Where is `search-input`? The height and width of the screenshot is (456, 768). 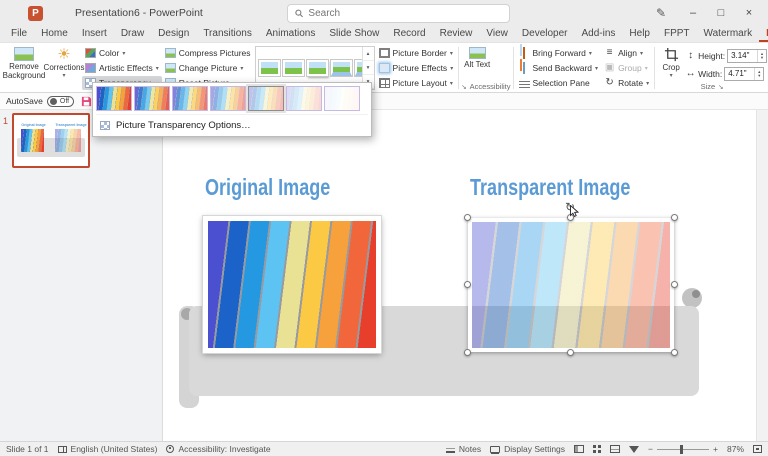 search-input is located at coordinates (405, 13).